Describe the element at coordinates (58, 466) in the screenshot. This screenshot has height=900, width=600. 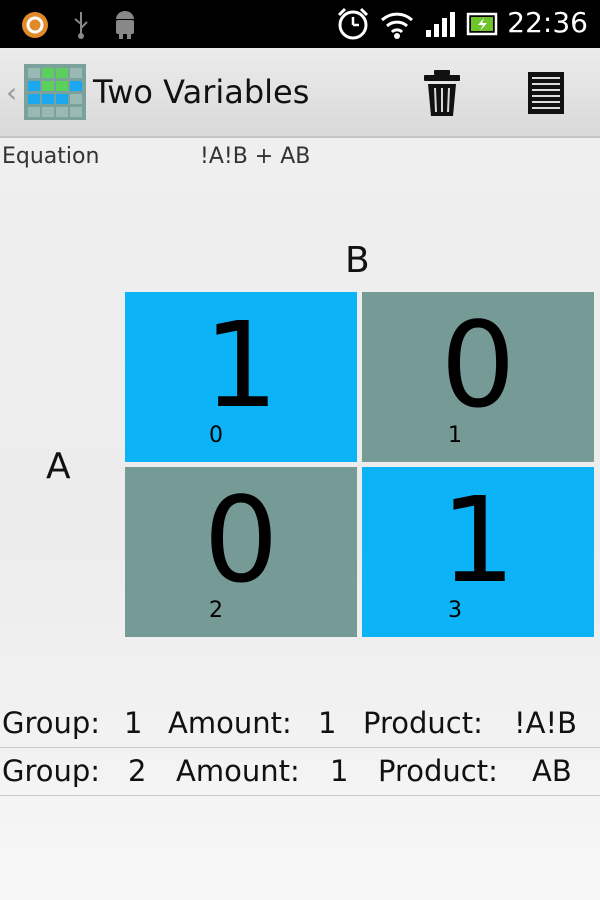
I see `row-variable-label: A` at that location.